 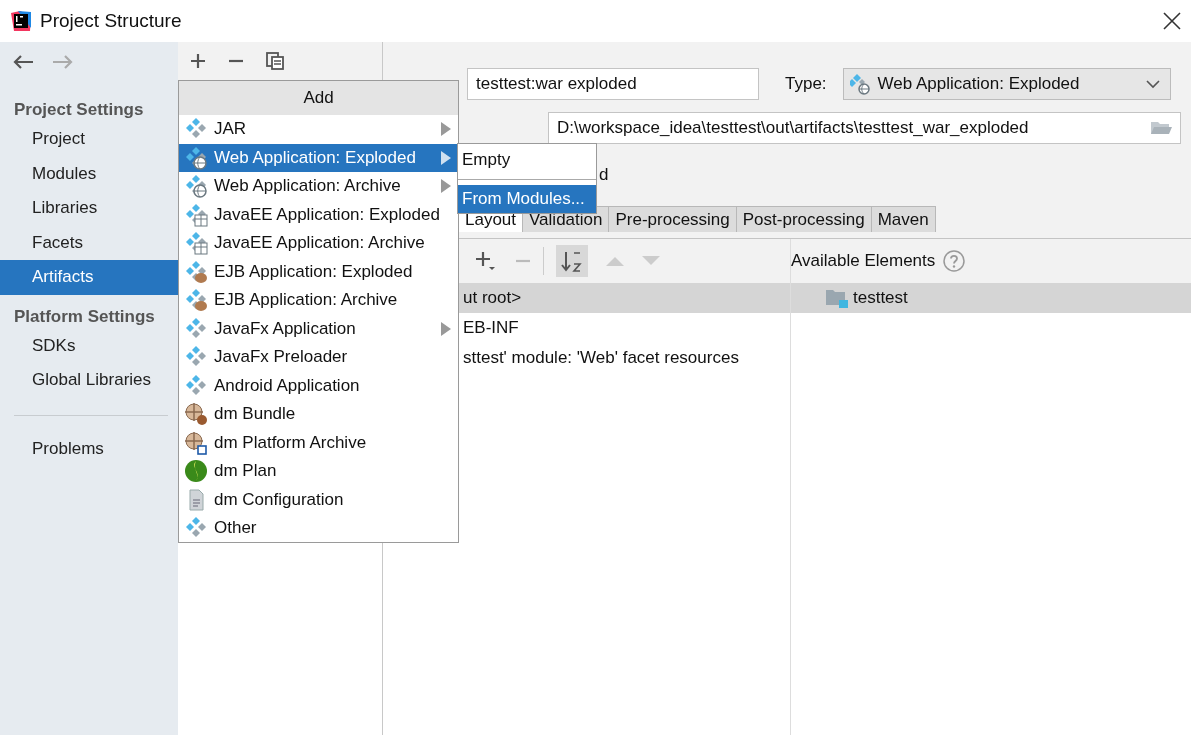 I want to click on close-icon, so click(x=1172, y=21).